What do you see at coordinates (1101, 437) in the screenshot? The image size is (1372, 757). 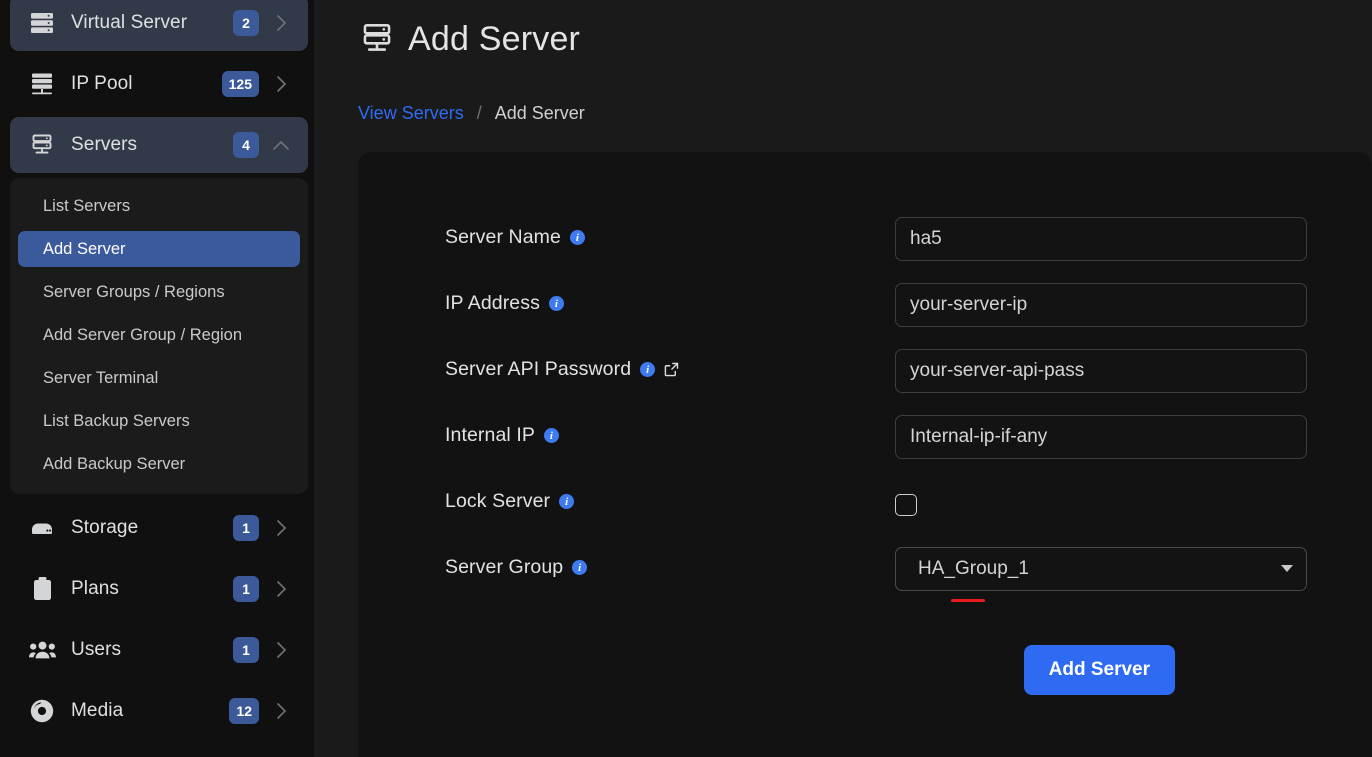 I see `internal-ip-input` at bounding box center [1101, 437].